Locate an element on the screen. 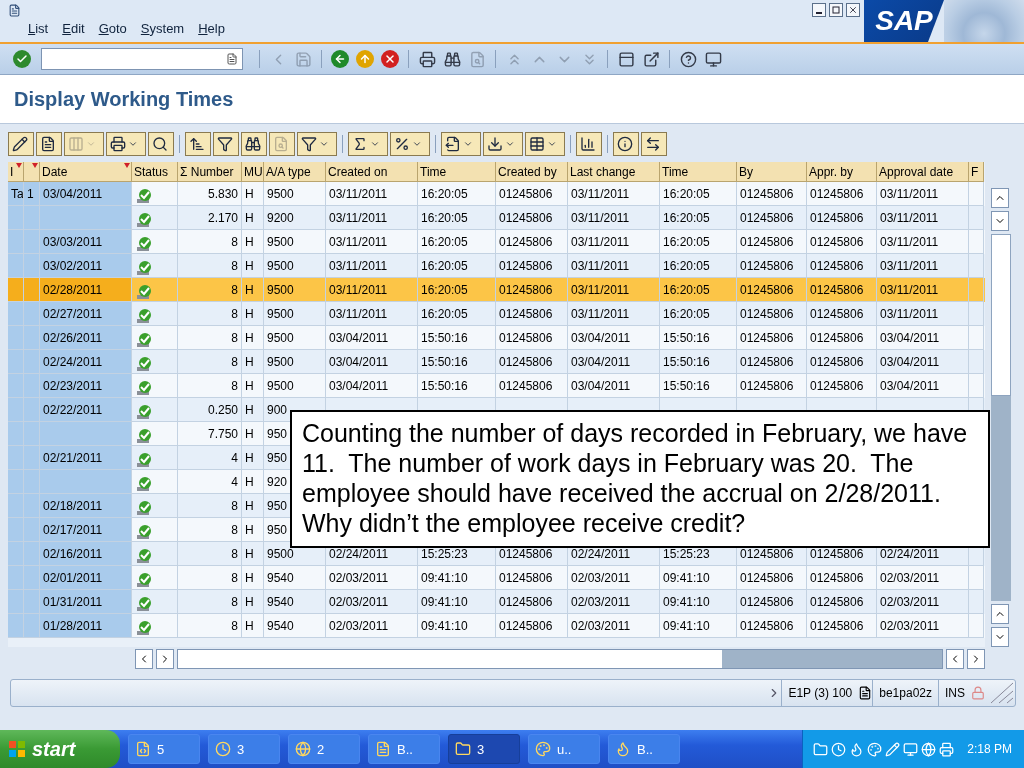  print-button is located at coordinates (427, 59).